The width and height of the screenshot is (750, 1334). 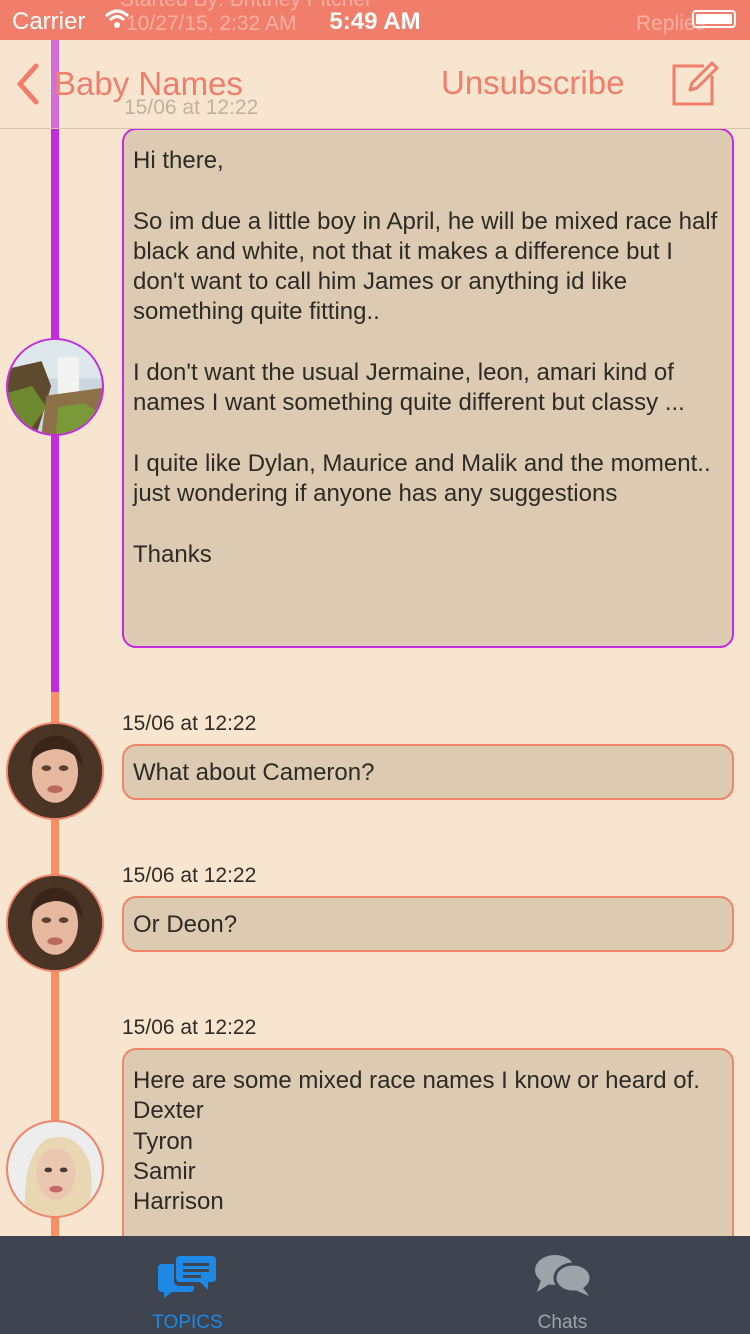 What do you see at coordinates (562, 1322) in the screenshot?
I see `tab-label: Chats` at bounding box center [562, 1322].